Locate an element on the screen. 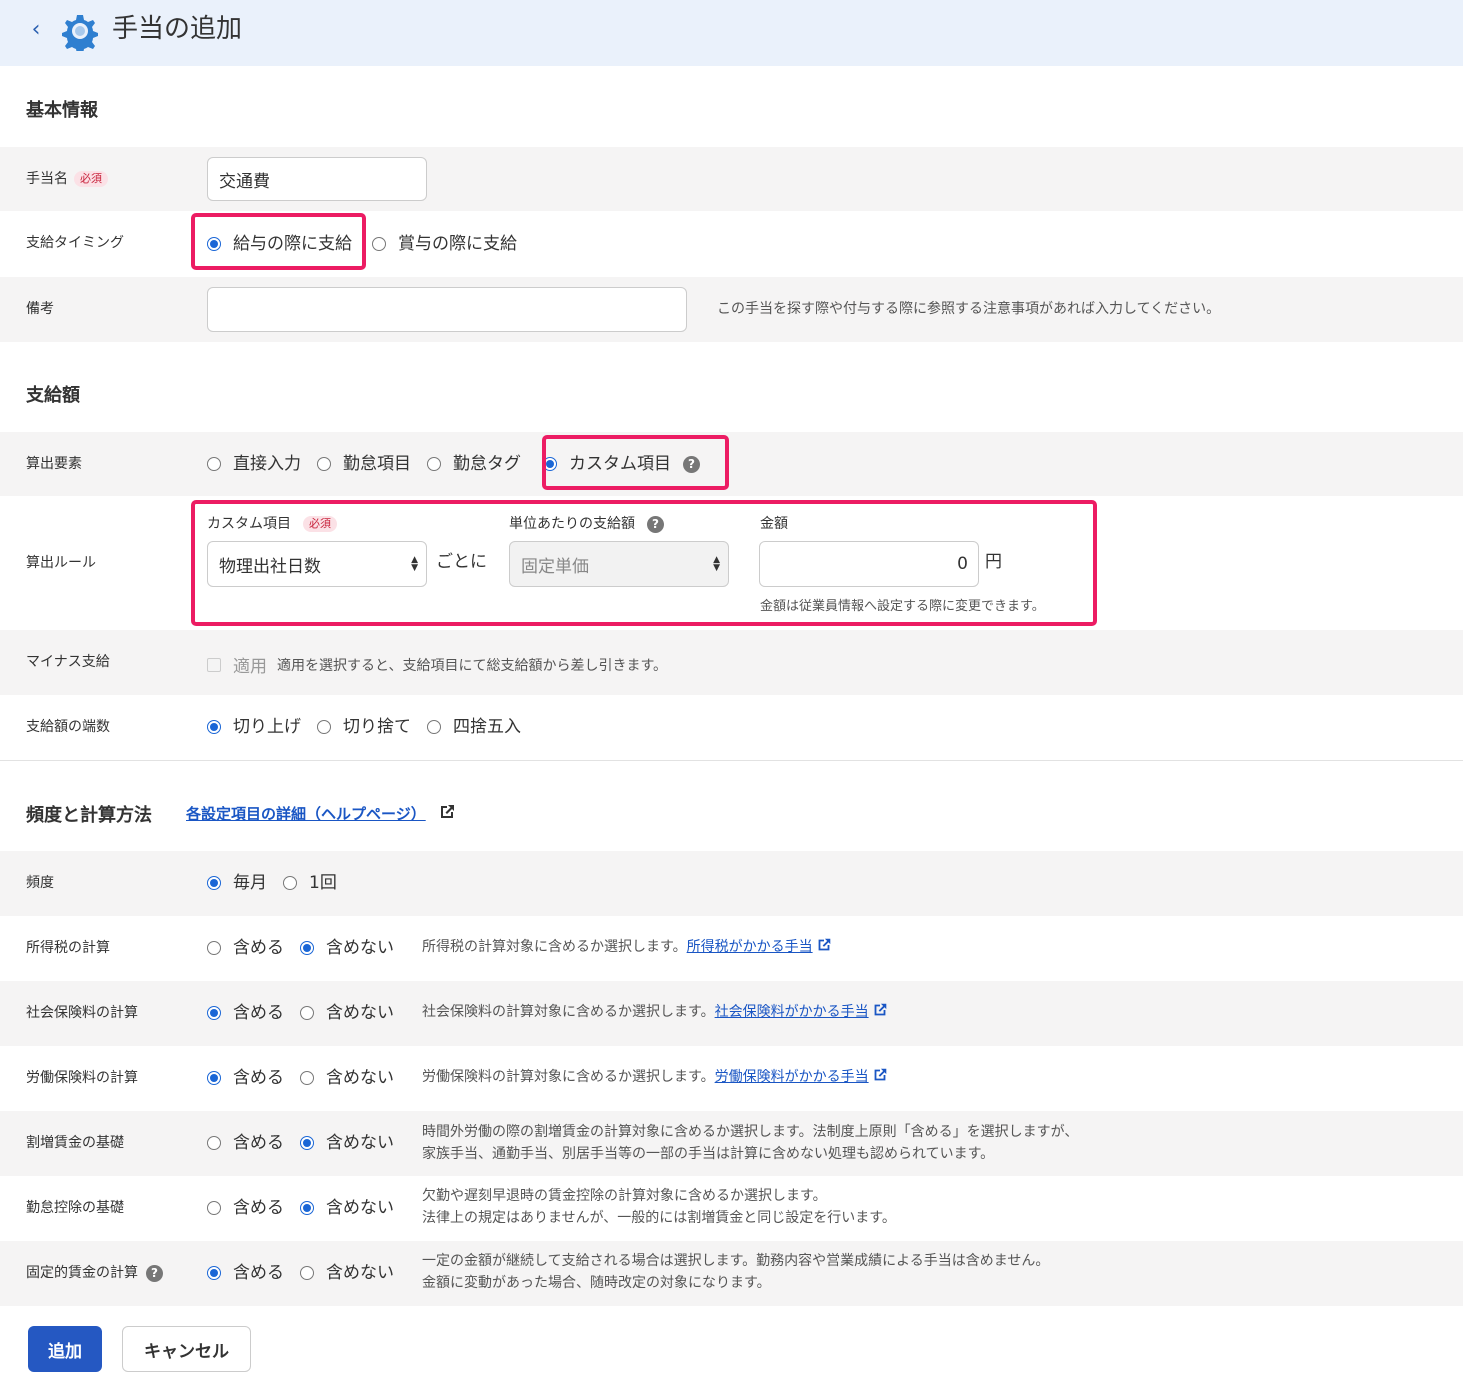  radio-label: 含める is located at coordinates (258, 1013).